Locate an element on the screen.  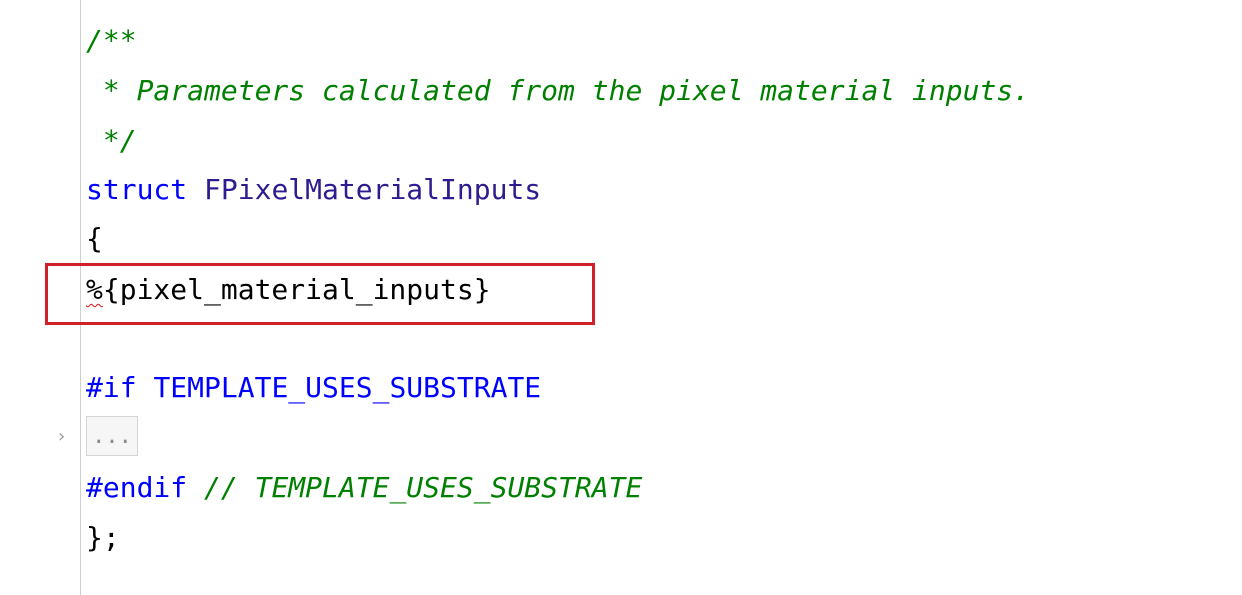
endif-directive-line: #endif // TEMPLATE_USES_SUBSTRATE is located at coordinates (364, 488).